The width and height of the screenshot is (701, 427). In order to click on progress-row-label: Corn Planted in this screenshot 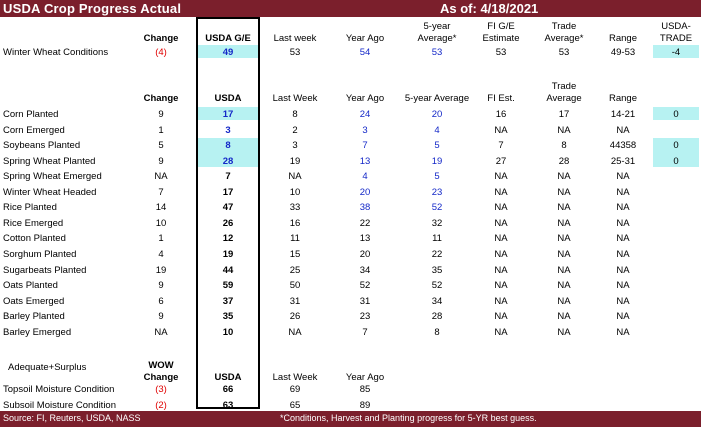, I will do `click(31, 114)`.